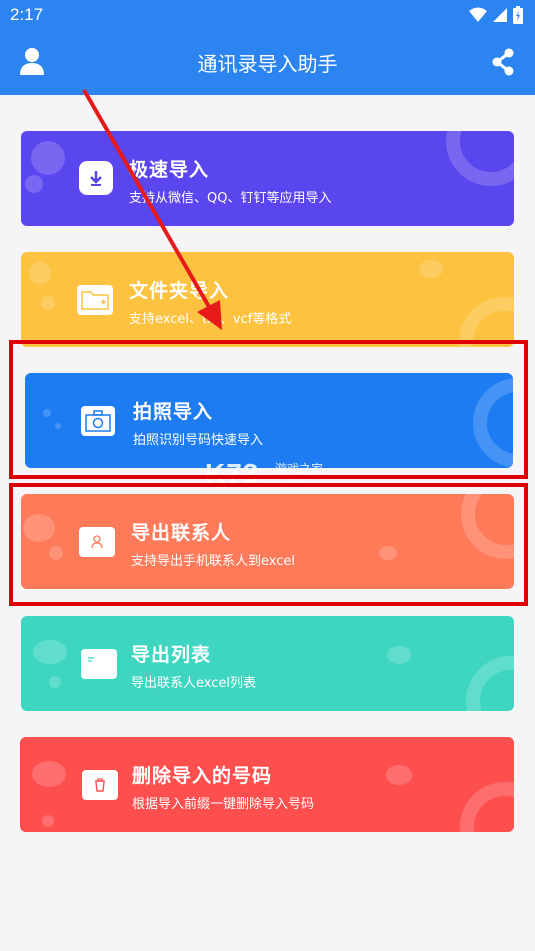 The height and width of the screenshot is (951, 535). Describe the element at coordinates (179, 291) in the screenshot. I see `card-title: 文件夹导入` at that location.